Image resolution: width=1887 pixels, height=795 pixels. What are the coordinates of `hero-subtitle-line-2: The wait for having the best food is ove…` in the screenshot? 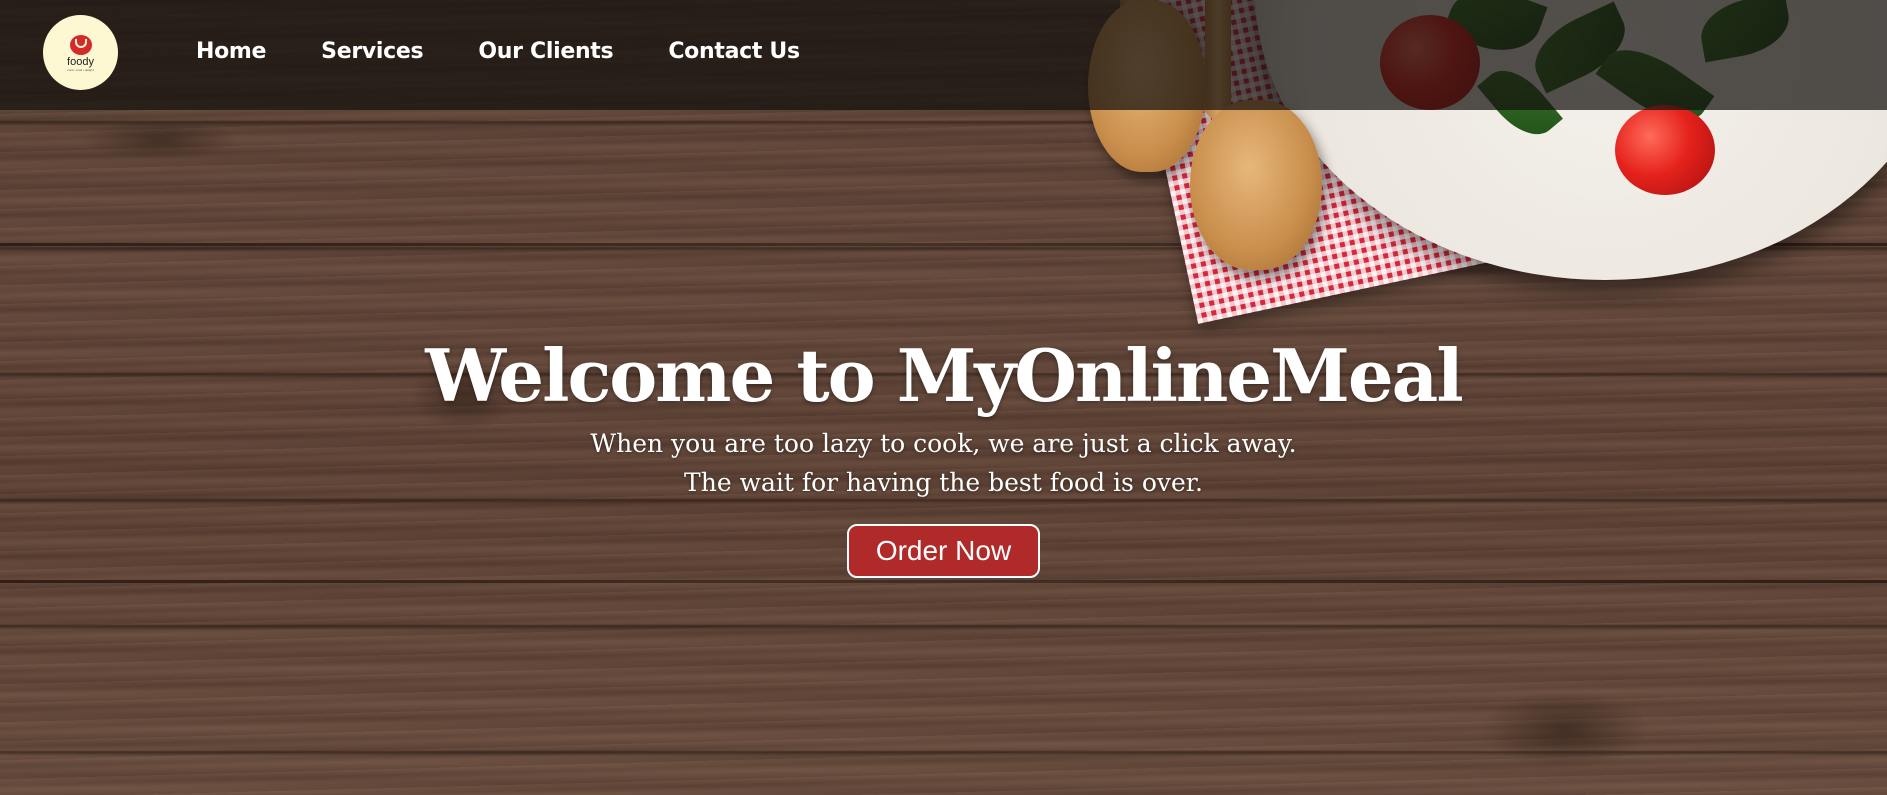 It's located at (943, 482).